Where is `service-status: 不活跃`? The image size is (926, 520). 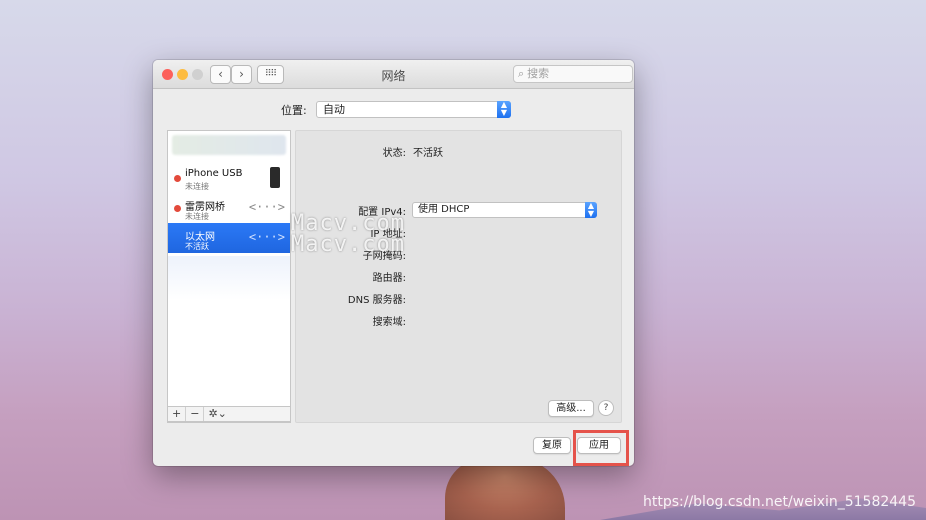
service-status: 不活跃 is located at coordinates (197, 246).